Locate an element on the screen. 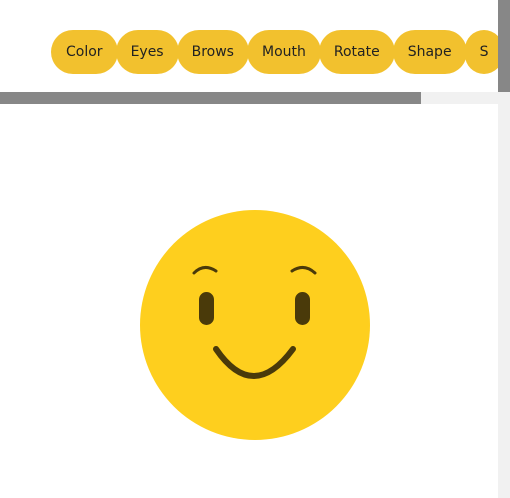 This screenshot has height=498, width=510. left-eye is located at coordinates (206, 308).